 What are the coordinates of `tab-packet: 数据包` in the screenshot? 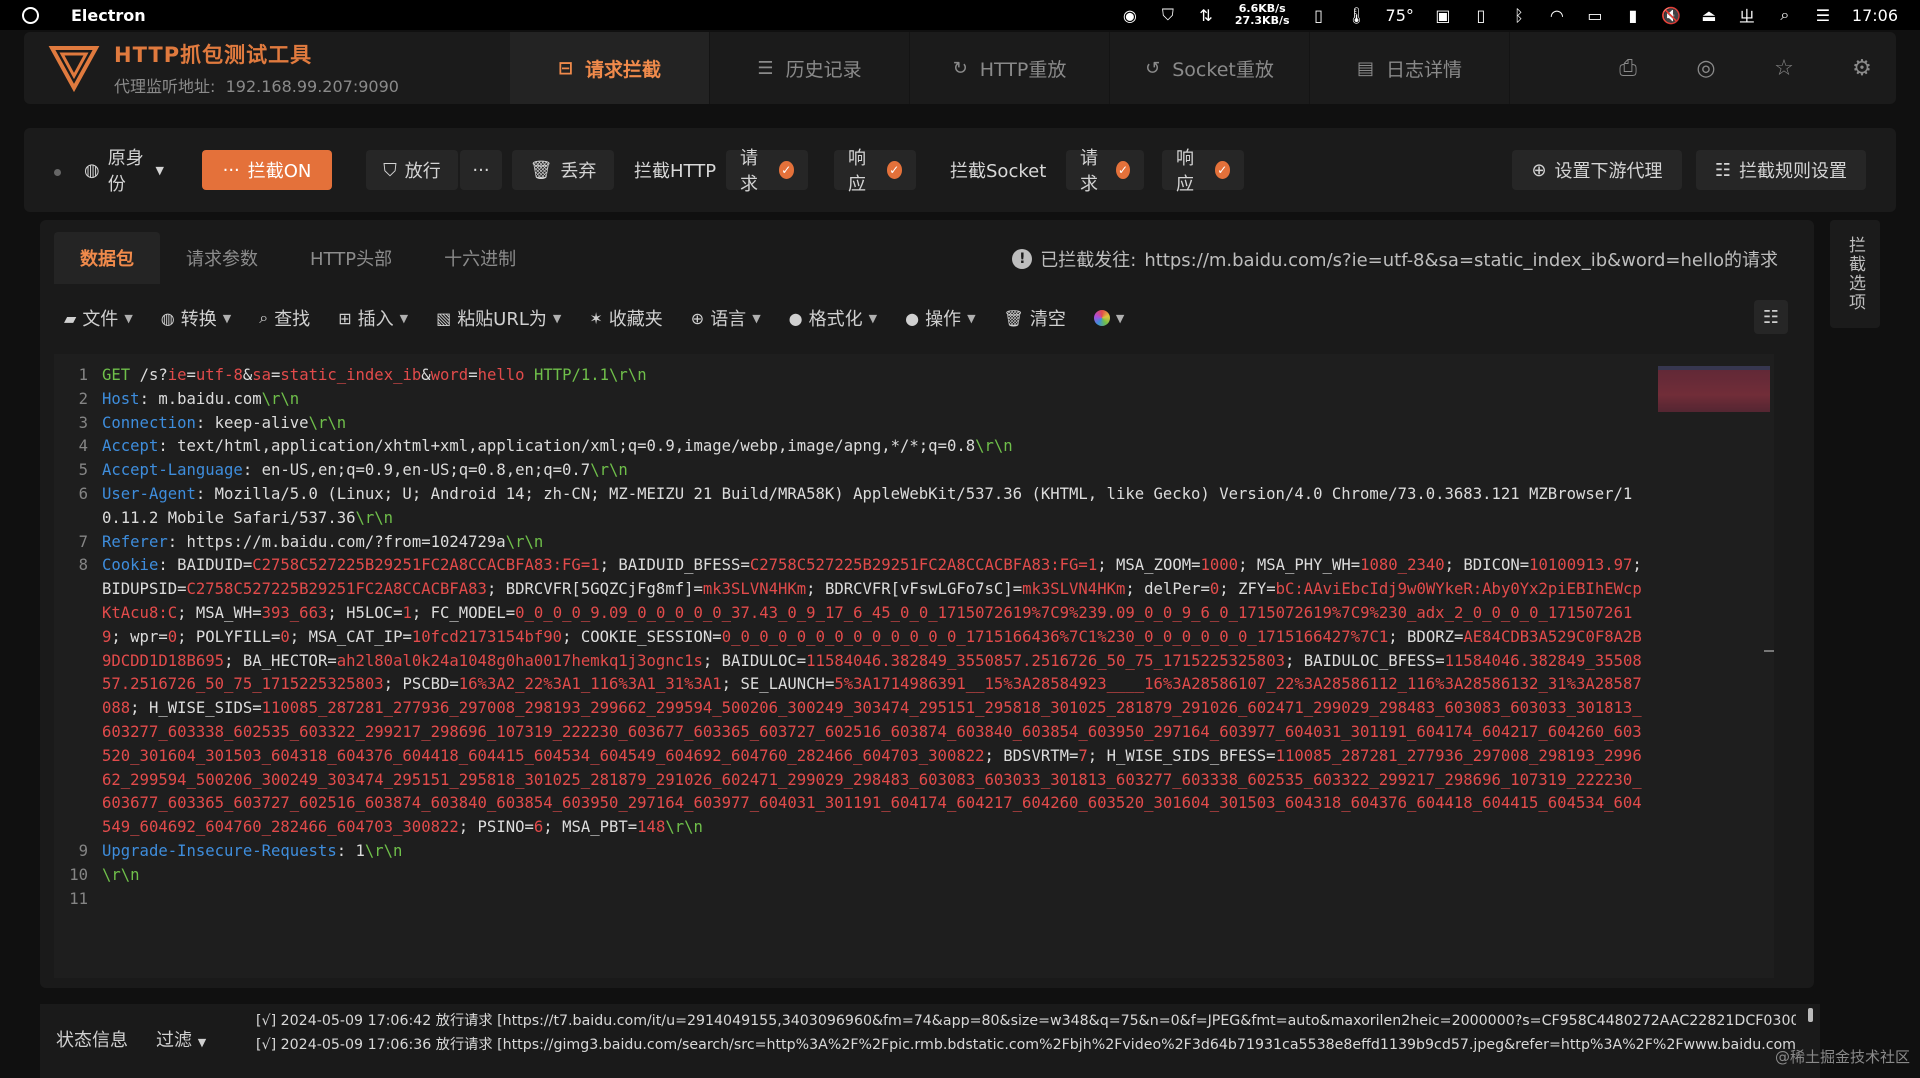 It's located at (107, 258).